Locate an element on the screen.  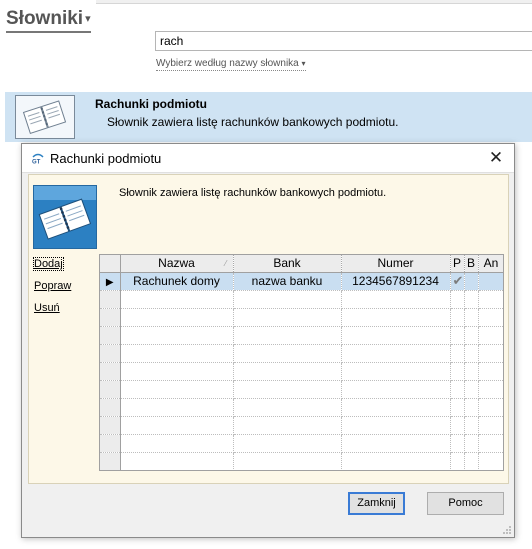
resize-grip-icon is located at coordinates (507, 530).